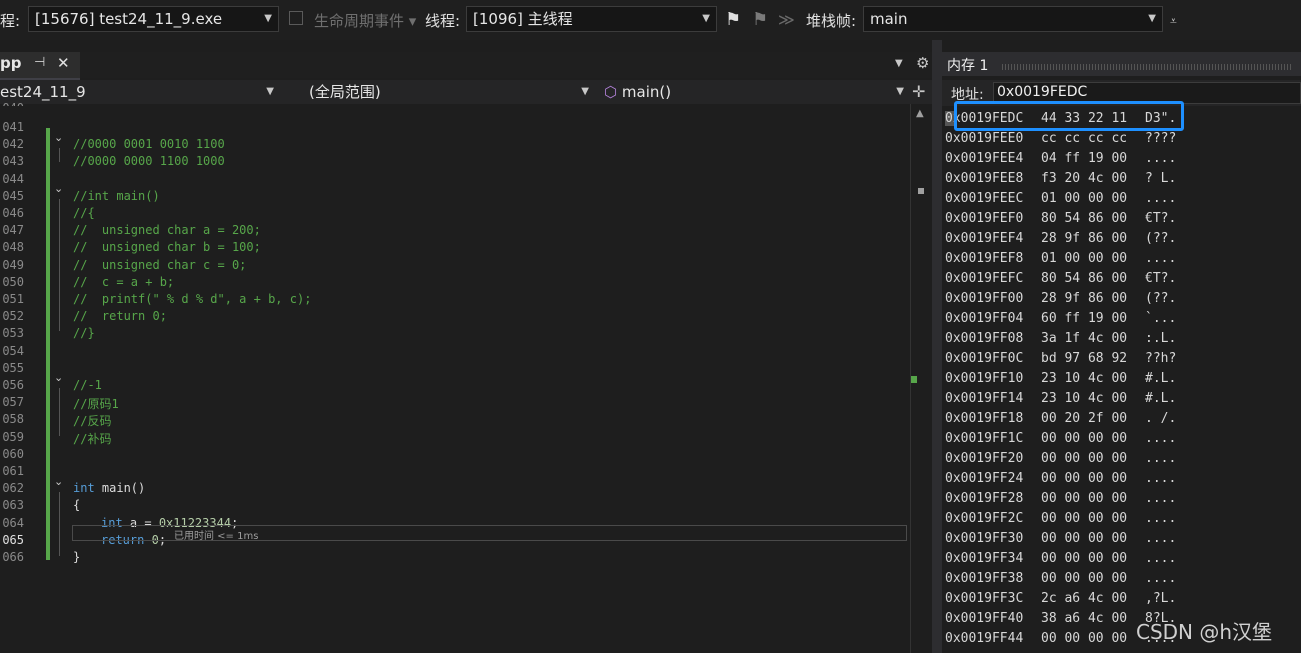 The width and height of the screenshot is (1301, 653). Describe the element at coordinates (1060, 238) in the screenshot. I see `memory-row: 0x0019FEF4 28 9f 86 00 (??.` at that location.